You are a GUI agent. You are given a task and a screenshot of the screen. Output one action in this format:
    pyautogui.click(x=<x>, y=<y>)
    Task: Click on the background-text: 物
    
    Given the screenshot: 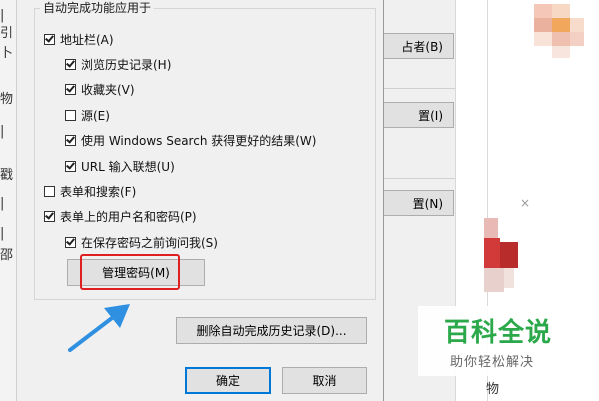 What is the action you would take?
    pyautogui.click(x=493, y=389)
    